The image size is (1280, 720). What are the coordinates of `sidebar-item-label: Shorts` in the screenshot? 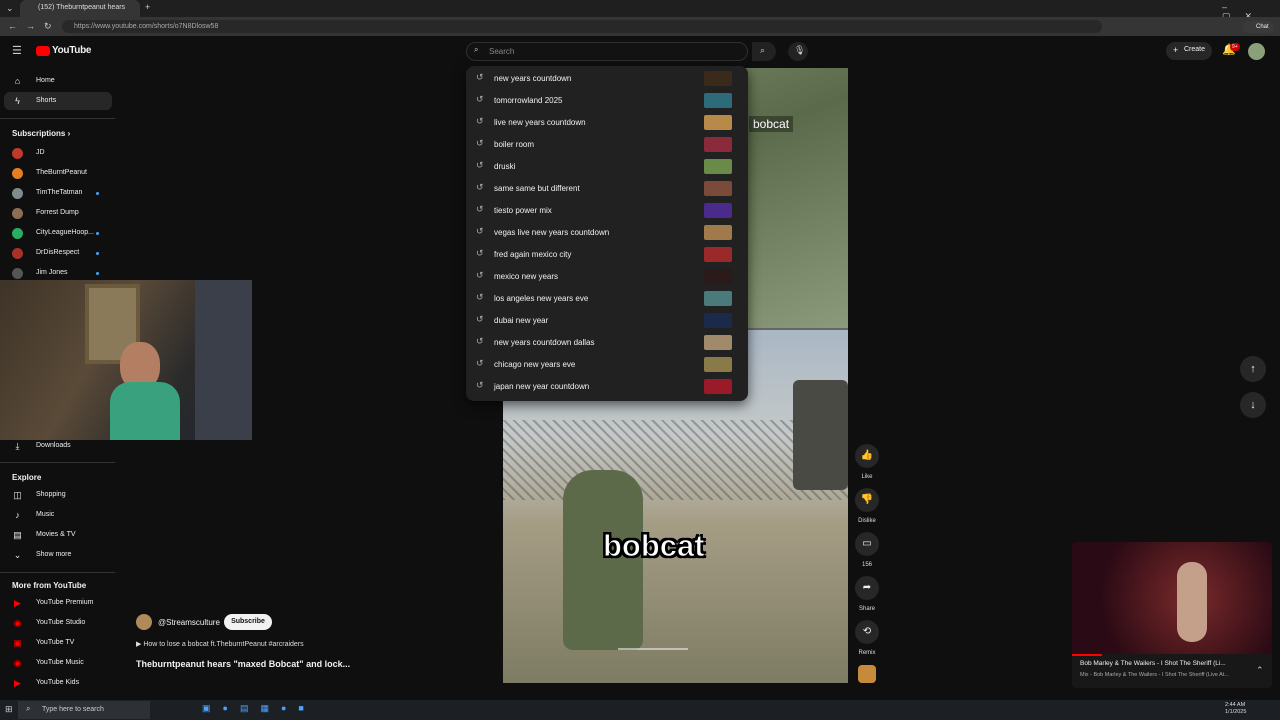 It's located at (46, 100).